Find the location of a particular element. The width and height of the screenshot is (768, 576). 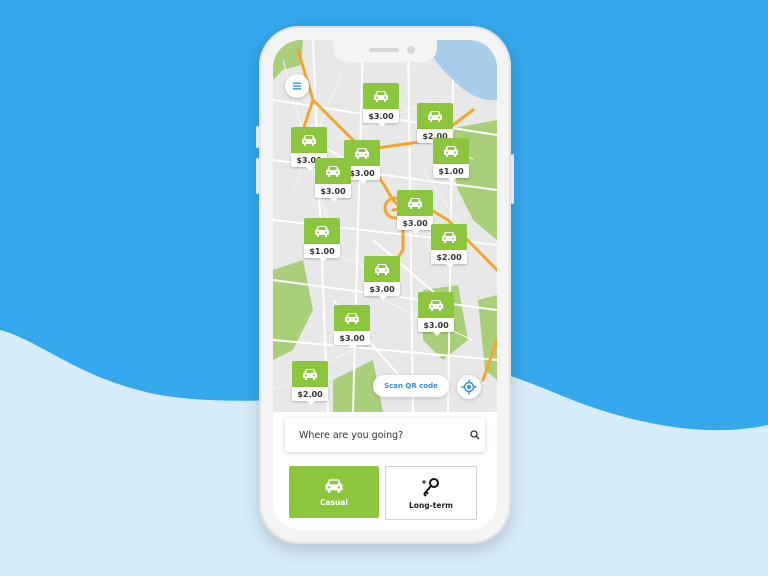

search-input: Where are you going? is located at coordinates (382, 435).